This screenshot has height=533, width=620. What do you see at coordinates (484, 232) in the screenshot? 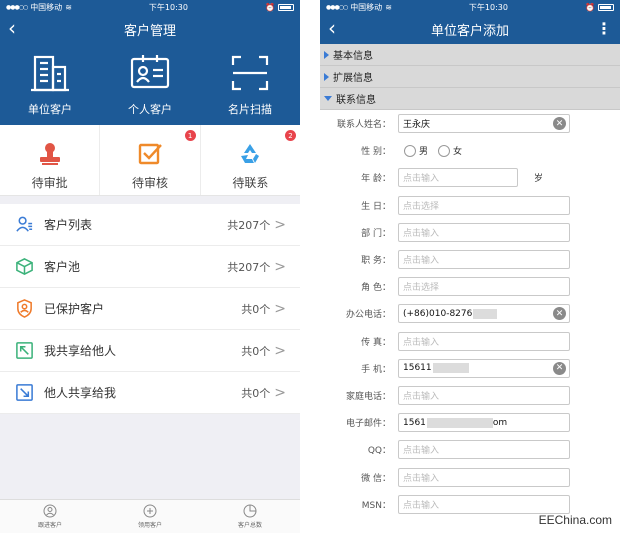
I see `department-input: 点击输入` at bounding box center [484, 232].